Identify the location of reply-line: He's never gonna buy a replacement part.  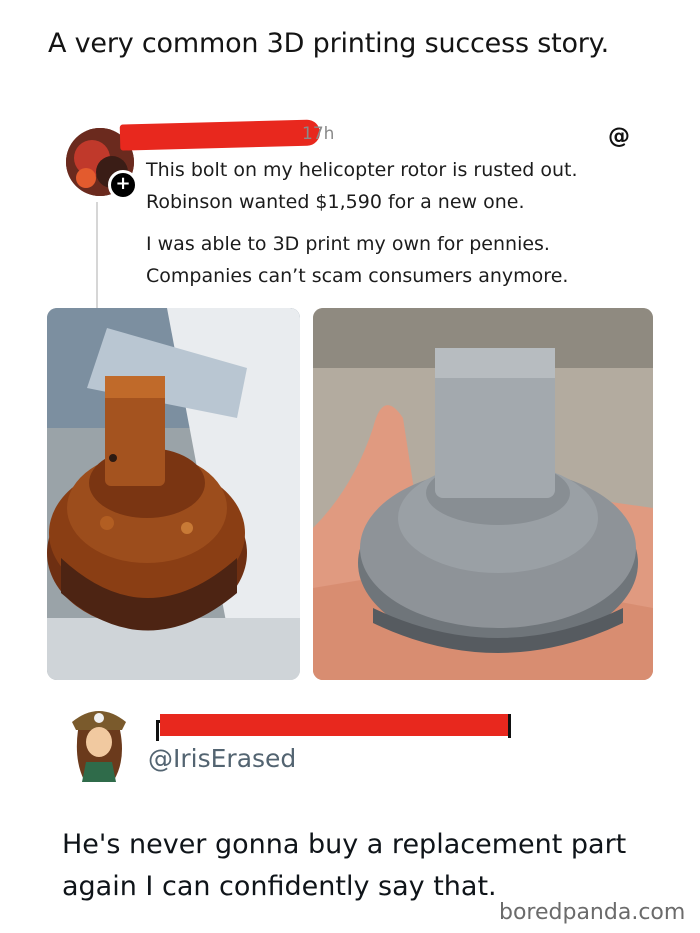
(344, 844).